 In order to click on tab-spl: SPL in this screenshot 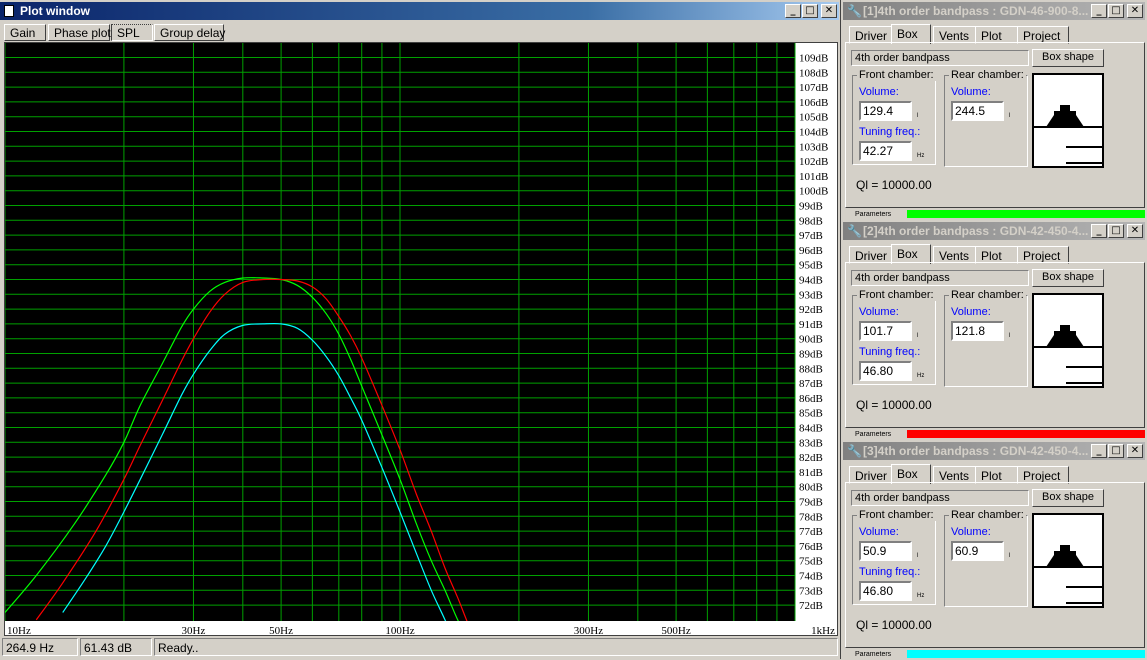, I will do `click(132, 32)`.